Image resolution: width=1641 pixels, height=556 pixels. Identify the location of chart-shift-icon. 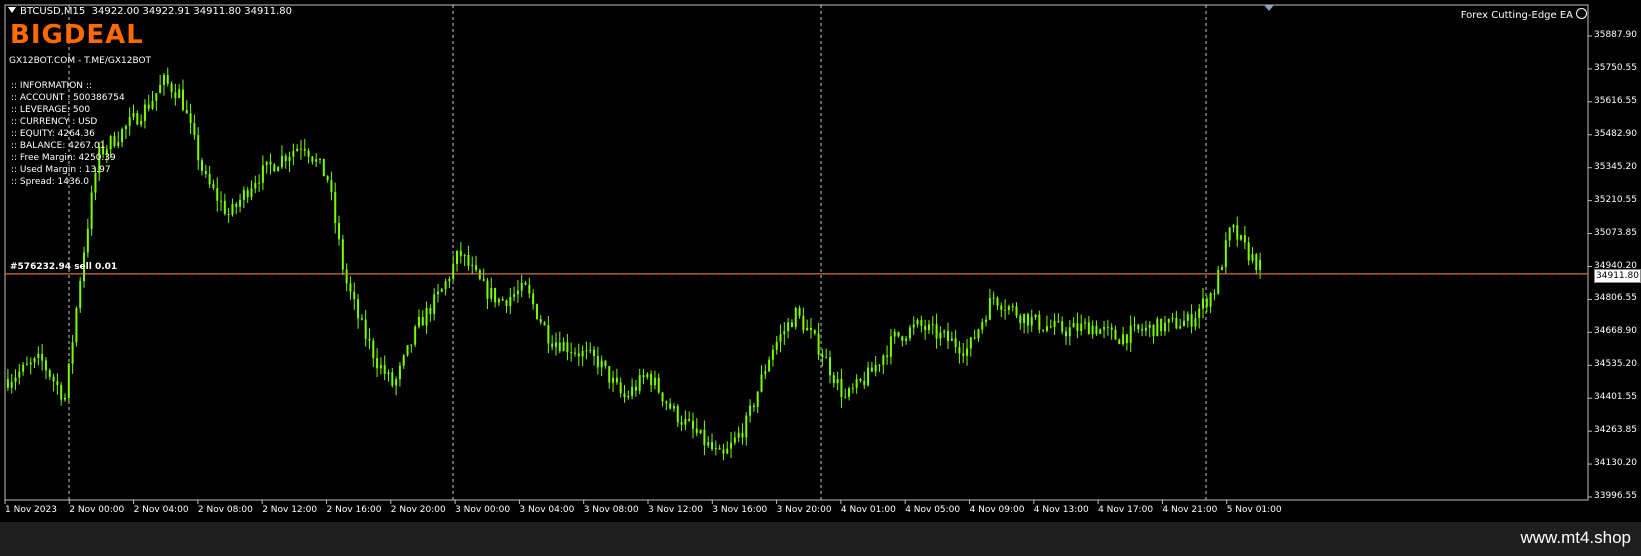
(1269, 8).